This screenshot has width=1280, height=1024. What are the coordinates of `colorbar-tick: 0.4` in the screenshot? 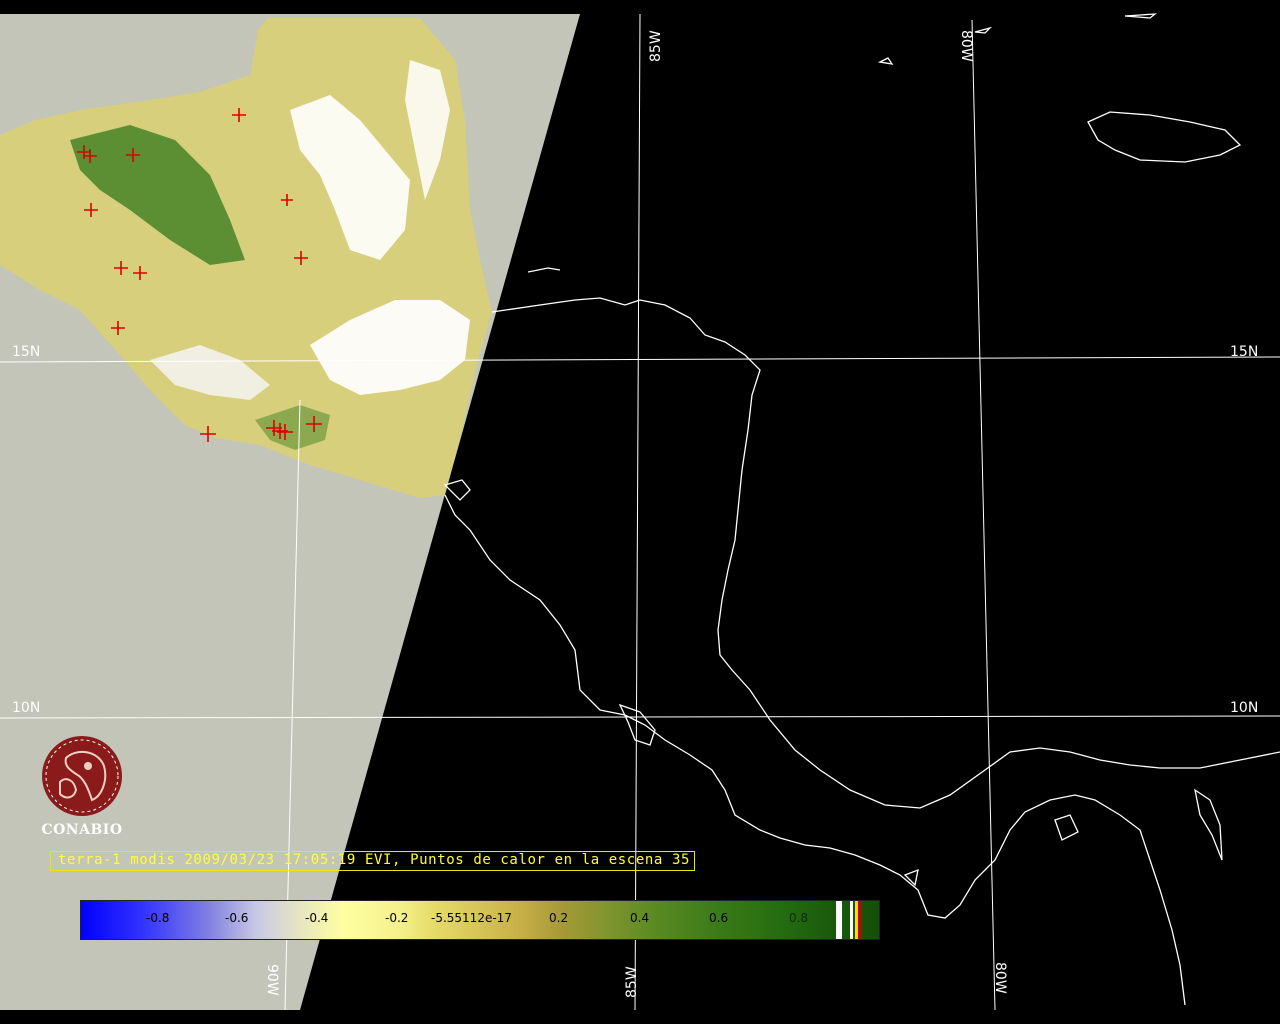 It's located at (640, 918).